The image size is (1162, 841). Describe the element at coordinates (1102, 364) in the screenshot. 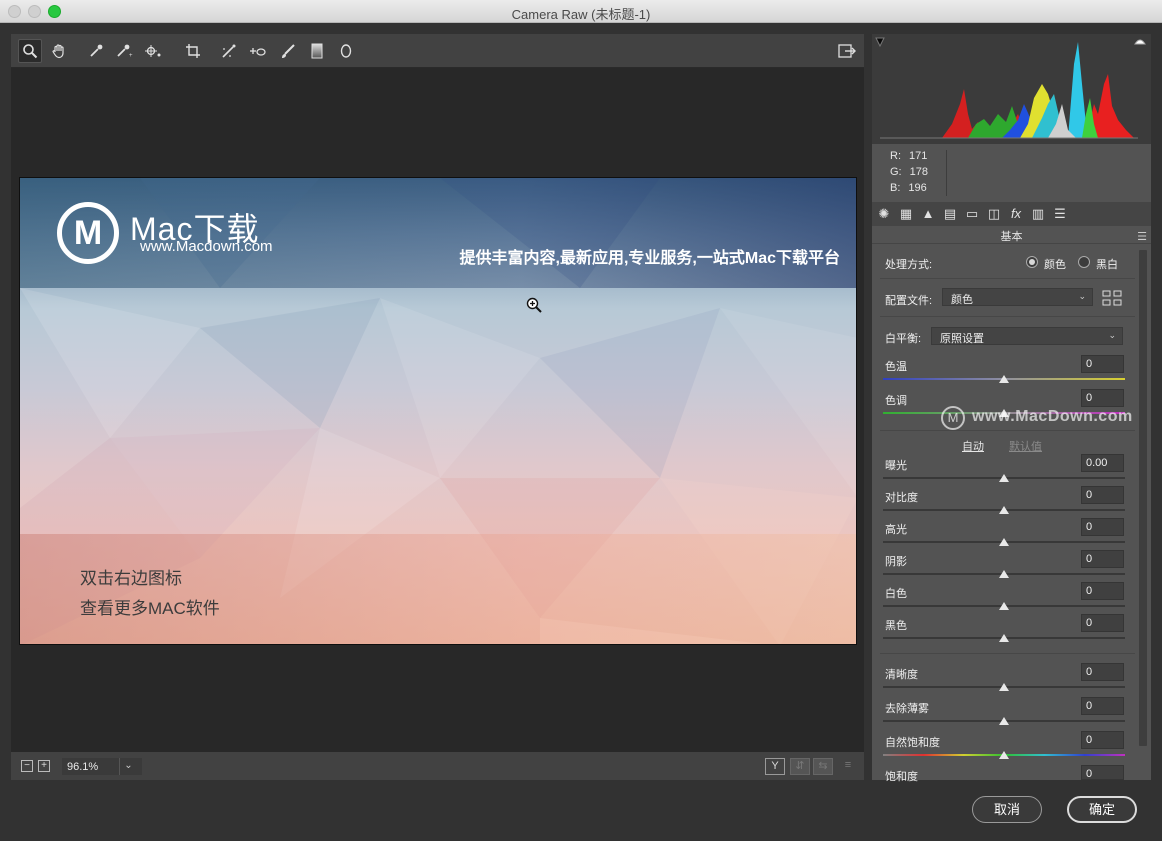

I see `temperature-value-field: 0` at that location.